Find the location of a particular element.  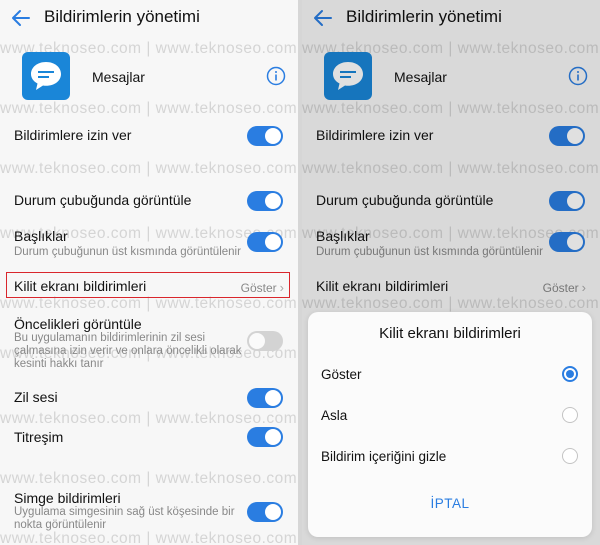

vibration-label: Titreşim is located at coordinates (39, 437).